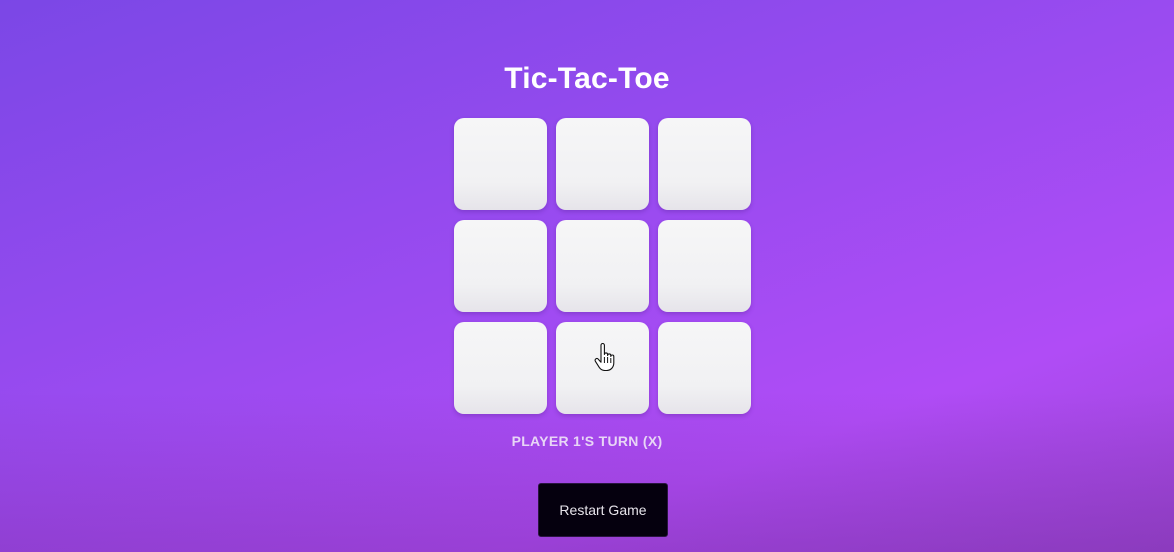 The height and width of the screenshot is (552, 1174). I want to click on turn-status: PLAYER 1'S TURN (X), so click(587, 441).